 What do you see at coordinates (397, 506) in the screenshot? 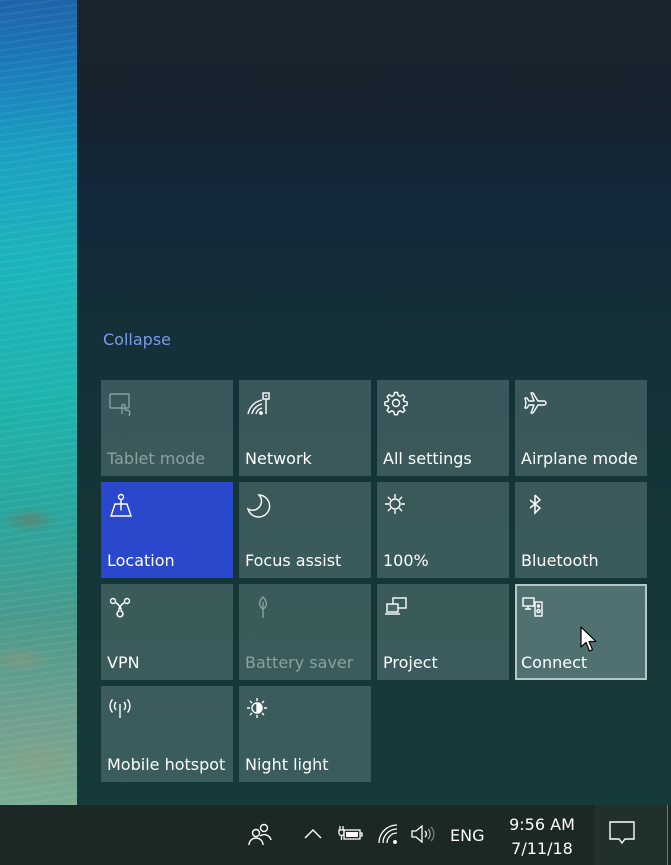
I see `brightness-icon` at bounding box center [397, 506].